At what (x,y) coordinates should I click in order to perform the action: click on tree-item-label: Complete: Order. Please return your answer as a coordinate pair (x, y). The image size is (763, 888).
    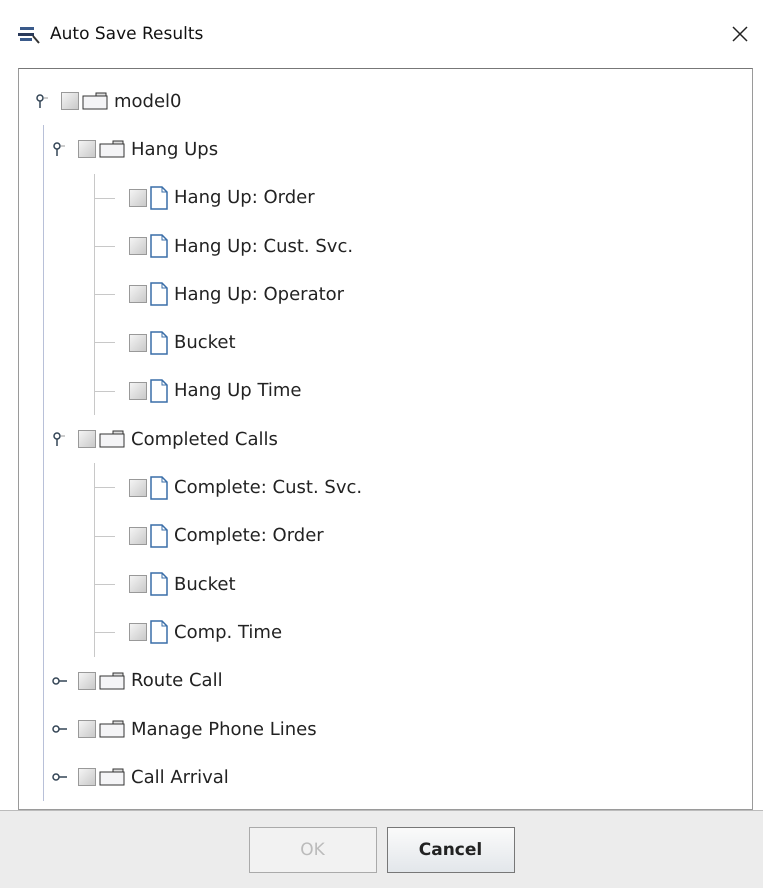
    Looking at the image, I should click on (249, 535).